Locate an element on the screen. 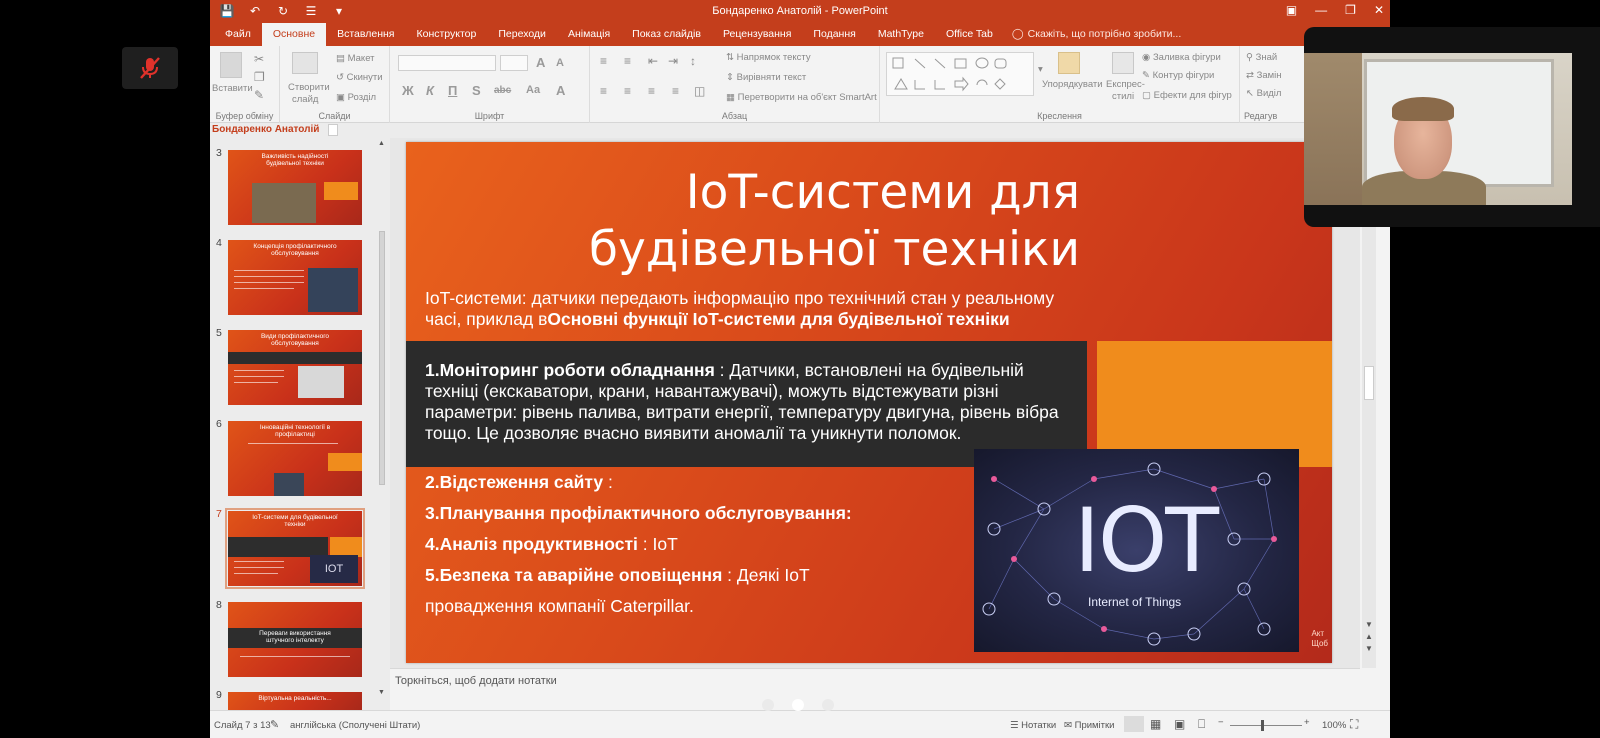 The width and height of the screenshot is (1600, 738). shadow-button: S is located at coordinates (476, 90).